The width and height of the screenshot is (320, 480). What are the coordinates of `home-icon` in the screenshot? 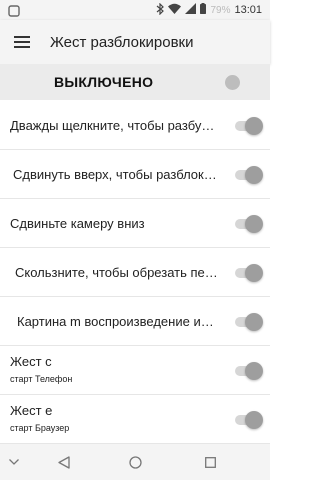 It's located at (135, 462).